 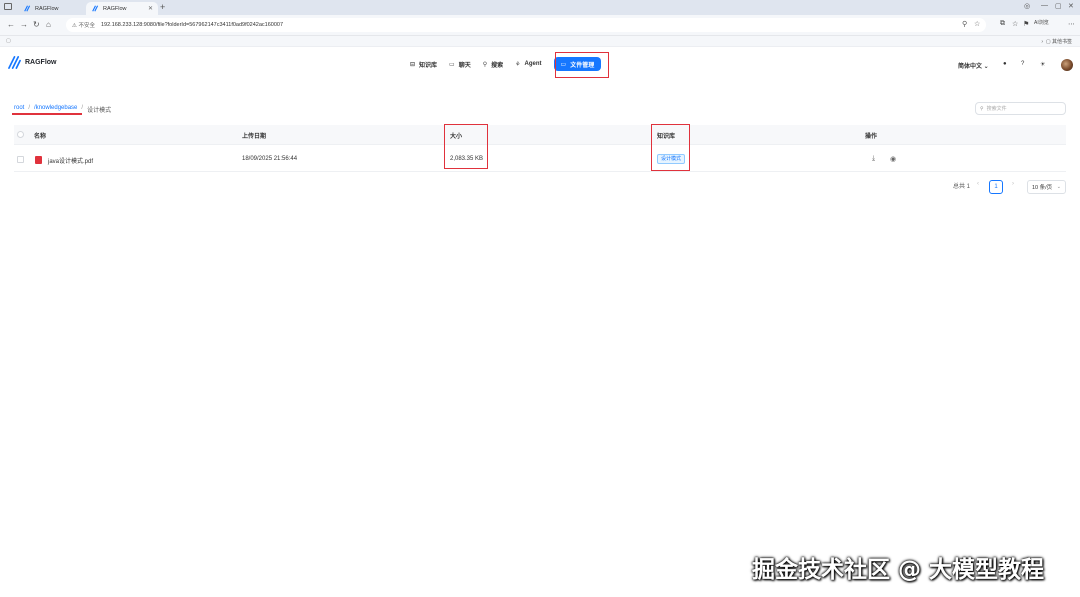 What do you see at coordinates (40, 135) in the screenshot?
I see `column-name: 名称` at bounding box center [40, 135].